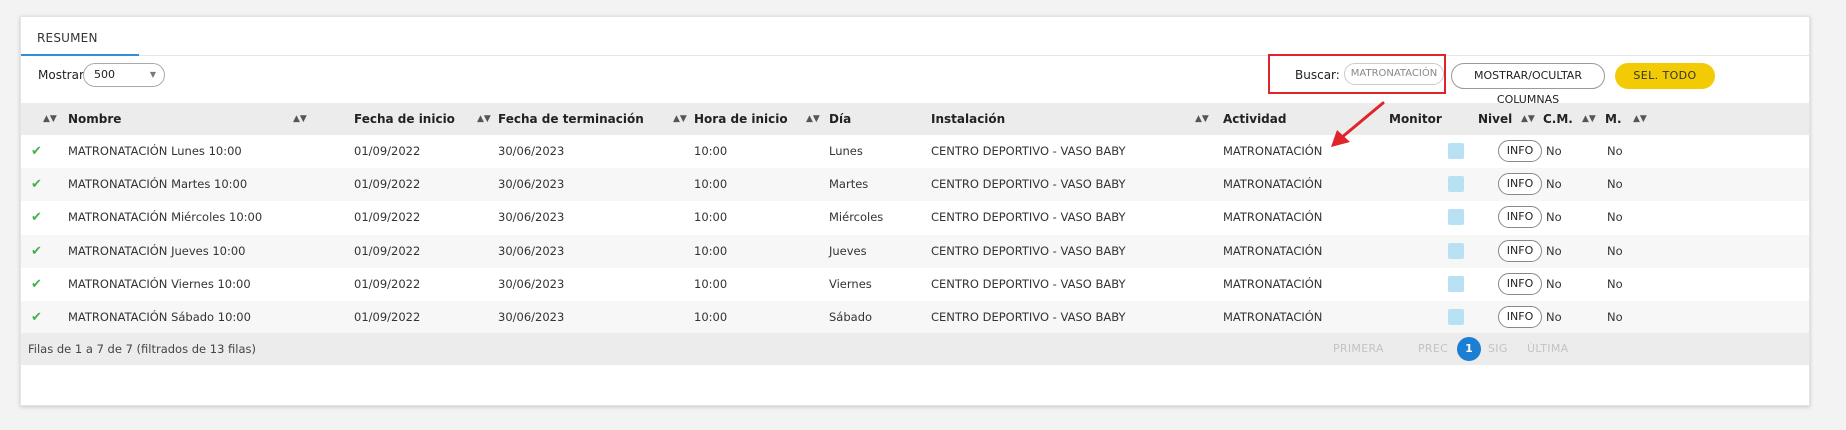  Describe the element at coordinates (404, 119) in the screenshot. I see `column-header-fecha-inicio: Fecha de inicio` at that location.